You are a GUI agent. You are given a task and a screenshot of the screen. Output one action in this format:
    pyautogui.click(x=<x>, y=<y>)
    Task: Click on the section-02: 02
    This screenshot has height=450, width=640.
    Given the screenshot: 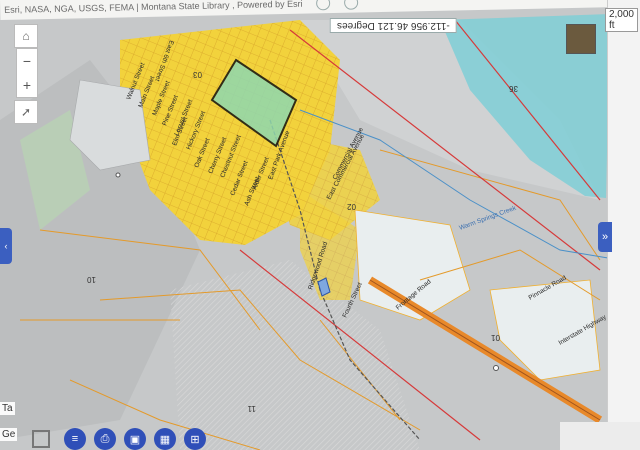 What is the action you would take?
    pyautogui.click(x=351, y=206)
    